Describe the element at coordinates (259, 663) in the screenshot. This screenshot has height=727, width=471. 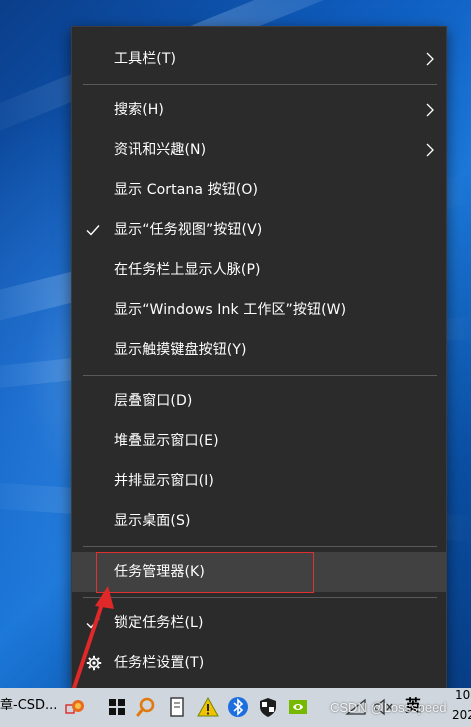
I see `menu-item-taskbar-settings: 任务栏设置(T)` at that location.